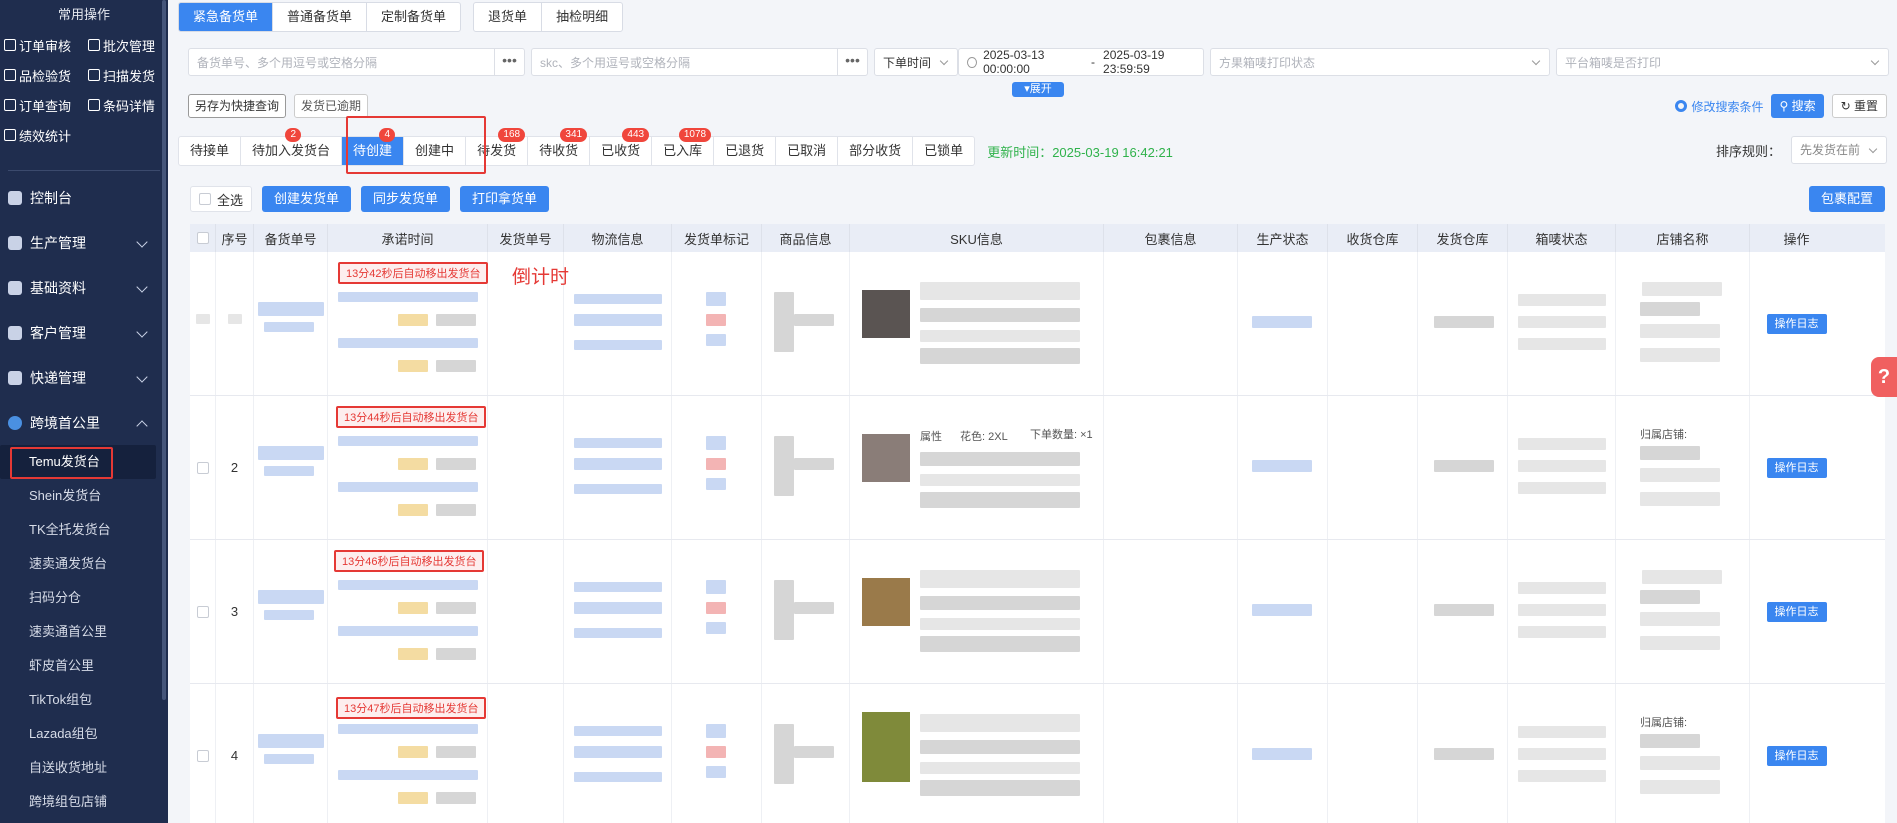 Image resolution: width=1897 pixels, height=823 pixels. I want to click on tab-custom: 定制备货单, so click(413, 17).